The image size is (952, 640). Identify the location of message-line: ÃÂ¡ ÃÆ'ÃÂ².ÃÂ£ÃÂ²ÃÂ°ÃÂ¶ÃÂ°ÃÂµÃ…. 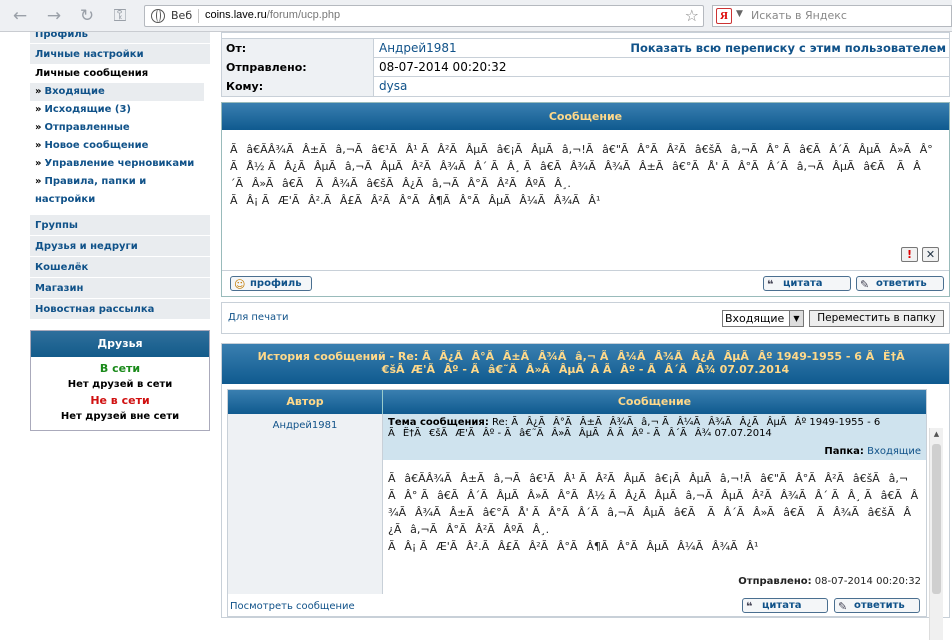
(415, 200).